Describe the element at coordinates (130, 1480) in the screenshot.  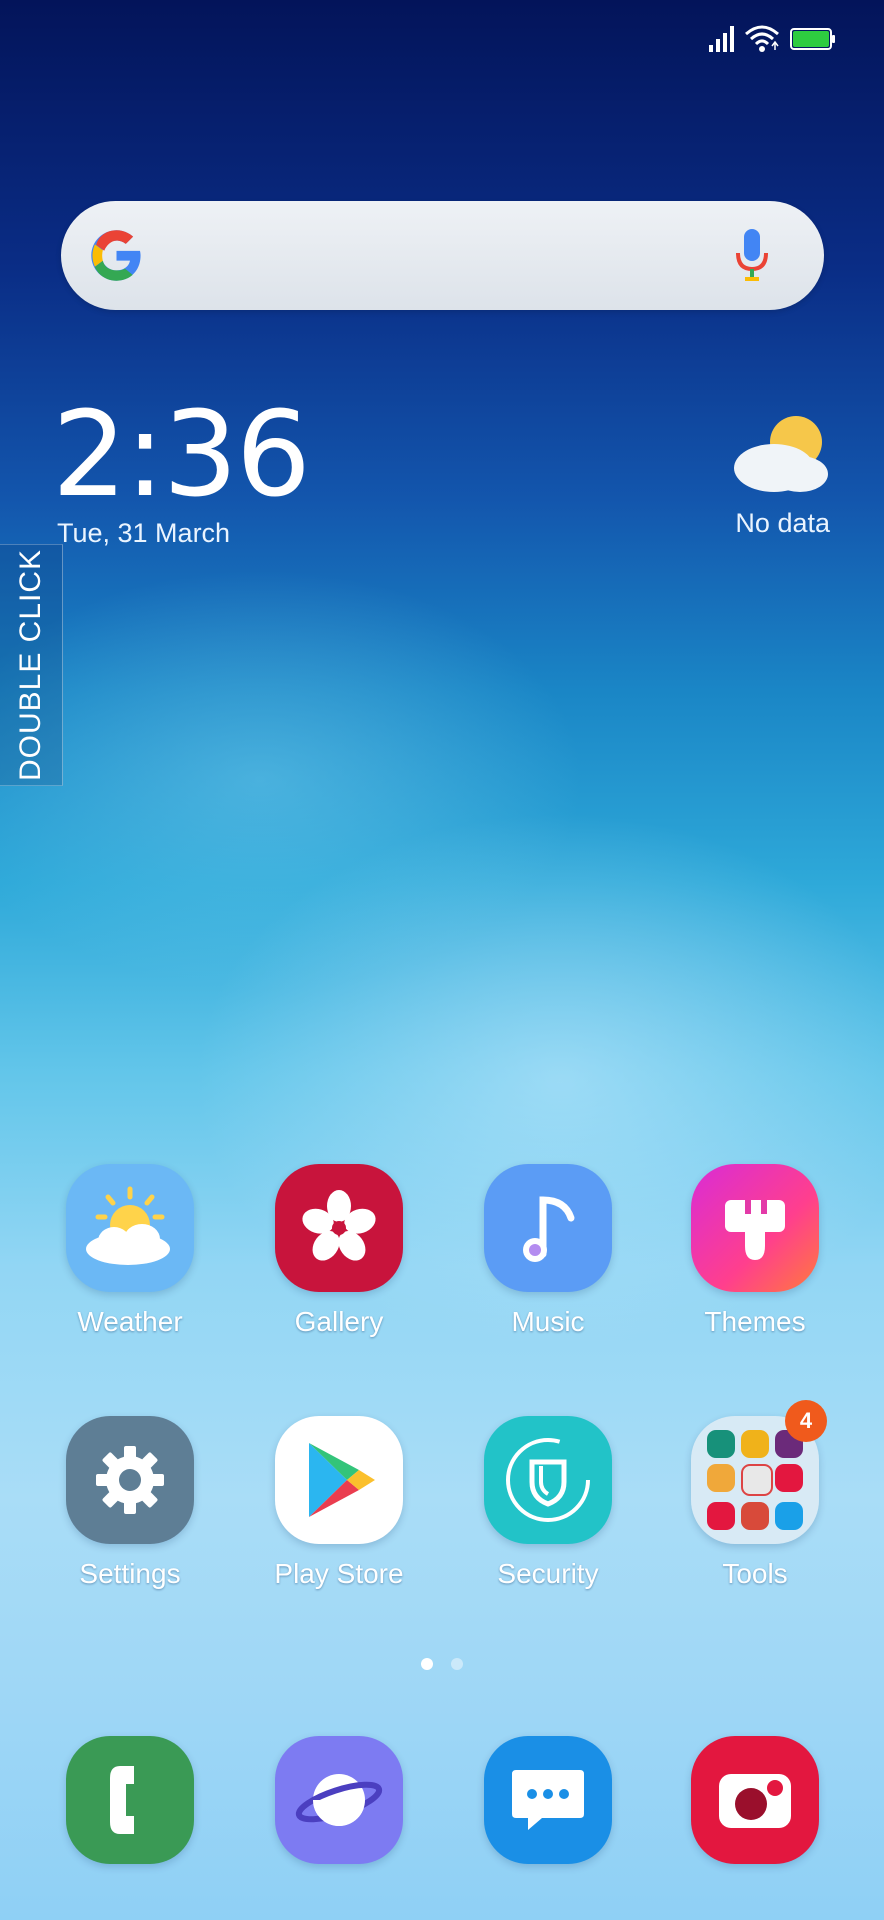
I see `gear-icon` at that location.